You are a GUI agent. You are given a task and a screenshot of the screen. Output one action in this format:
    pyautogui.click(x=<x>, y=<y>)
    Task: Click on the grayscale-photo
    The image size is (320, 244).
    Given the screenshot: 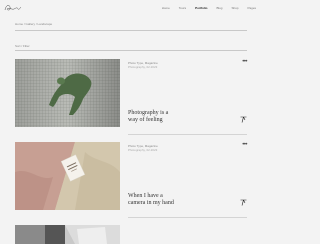 What is the action you would take?
    pyautogui.click(x=67, y=234)
    